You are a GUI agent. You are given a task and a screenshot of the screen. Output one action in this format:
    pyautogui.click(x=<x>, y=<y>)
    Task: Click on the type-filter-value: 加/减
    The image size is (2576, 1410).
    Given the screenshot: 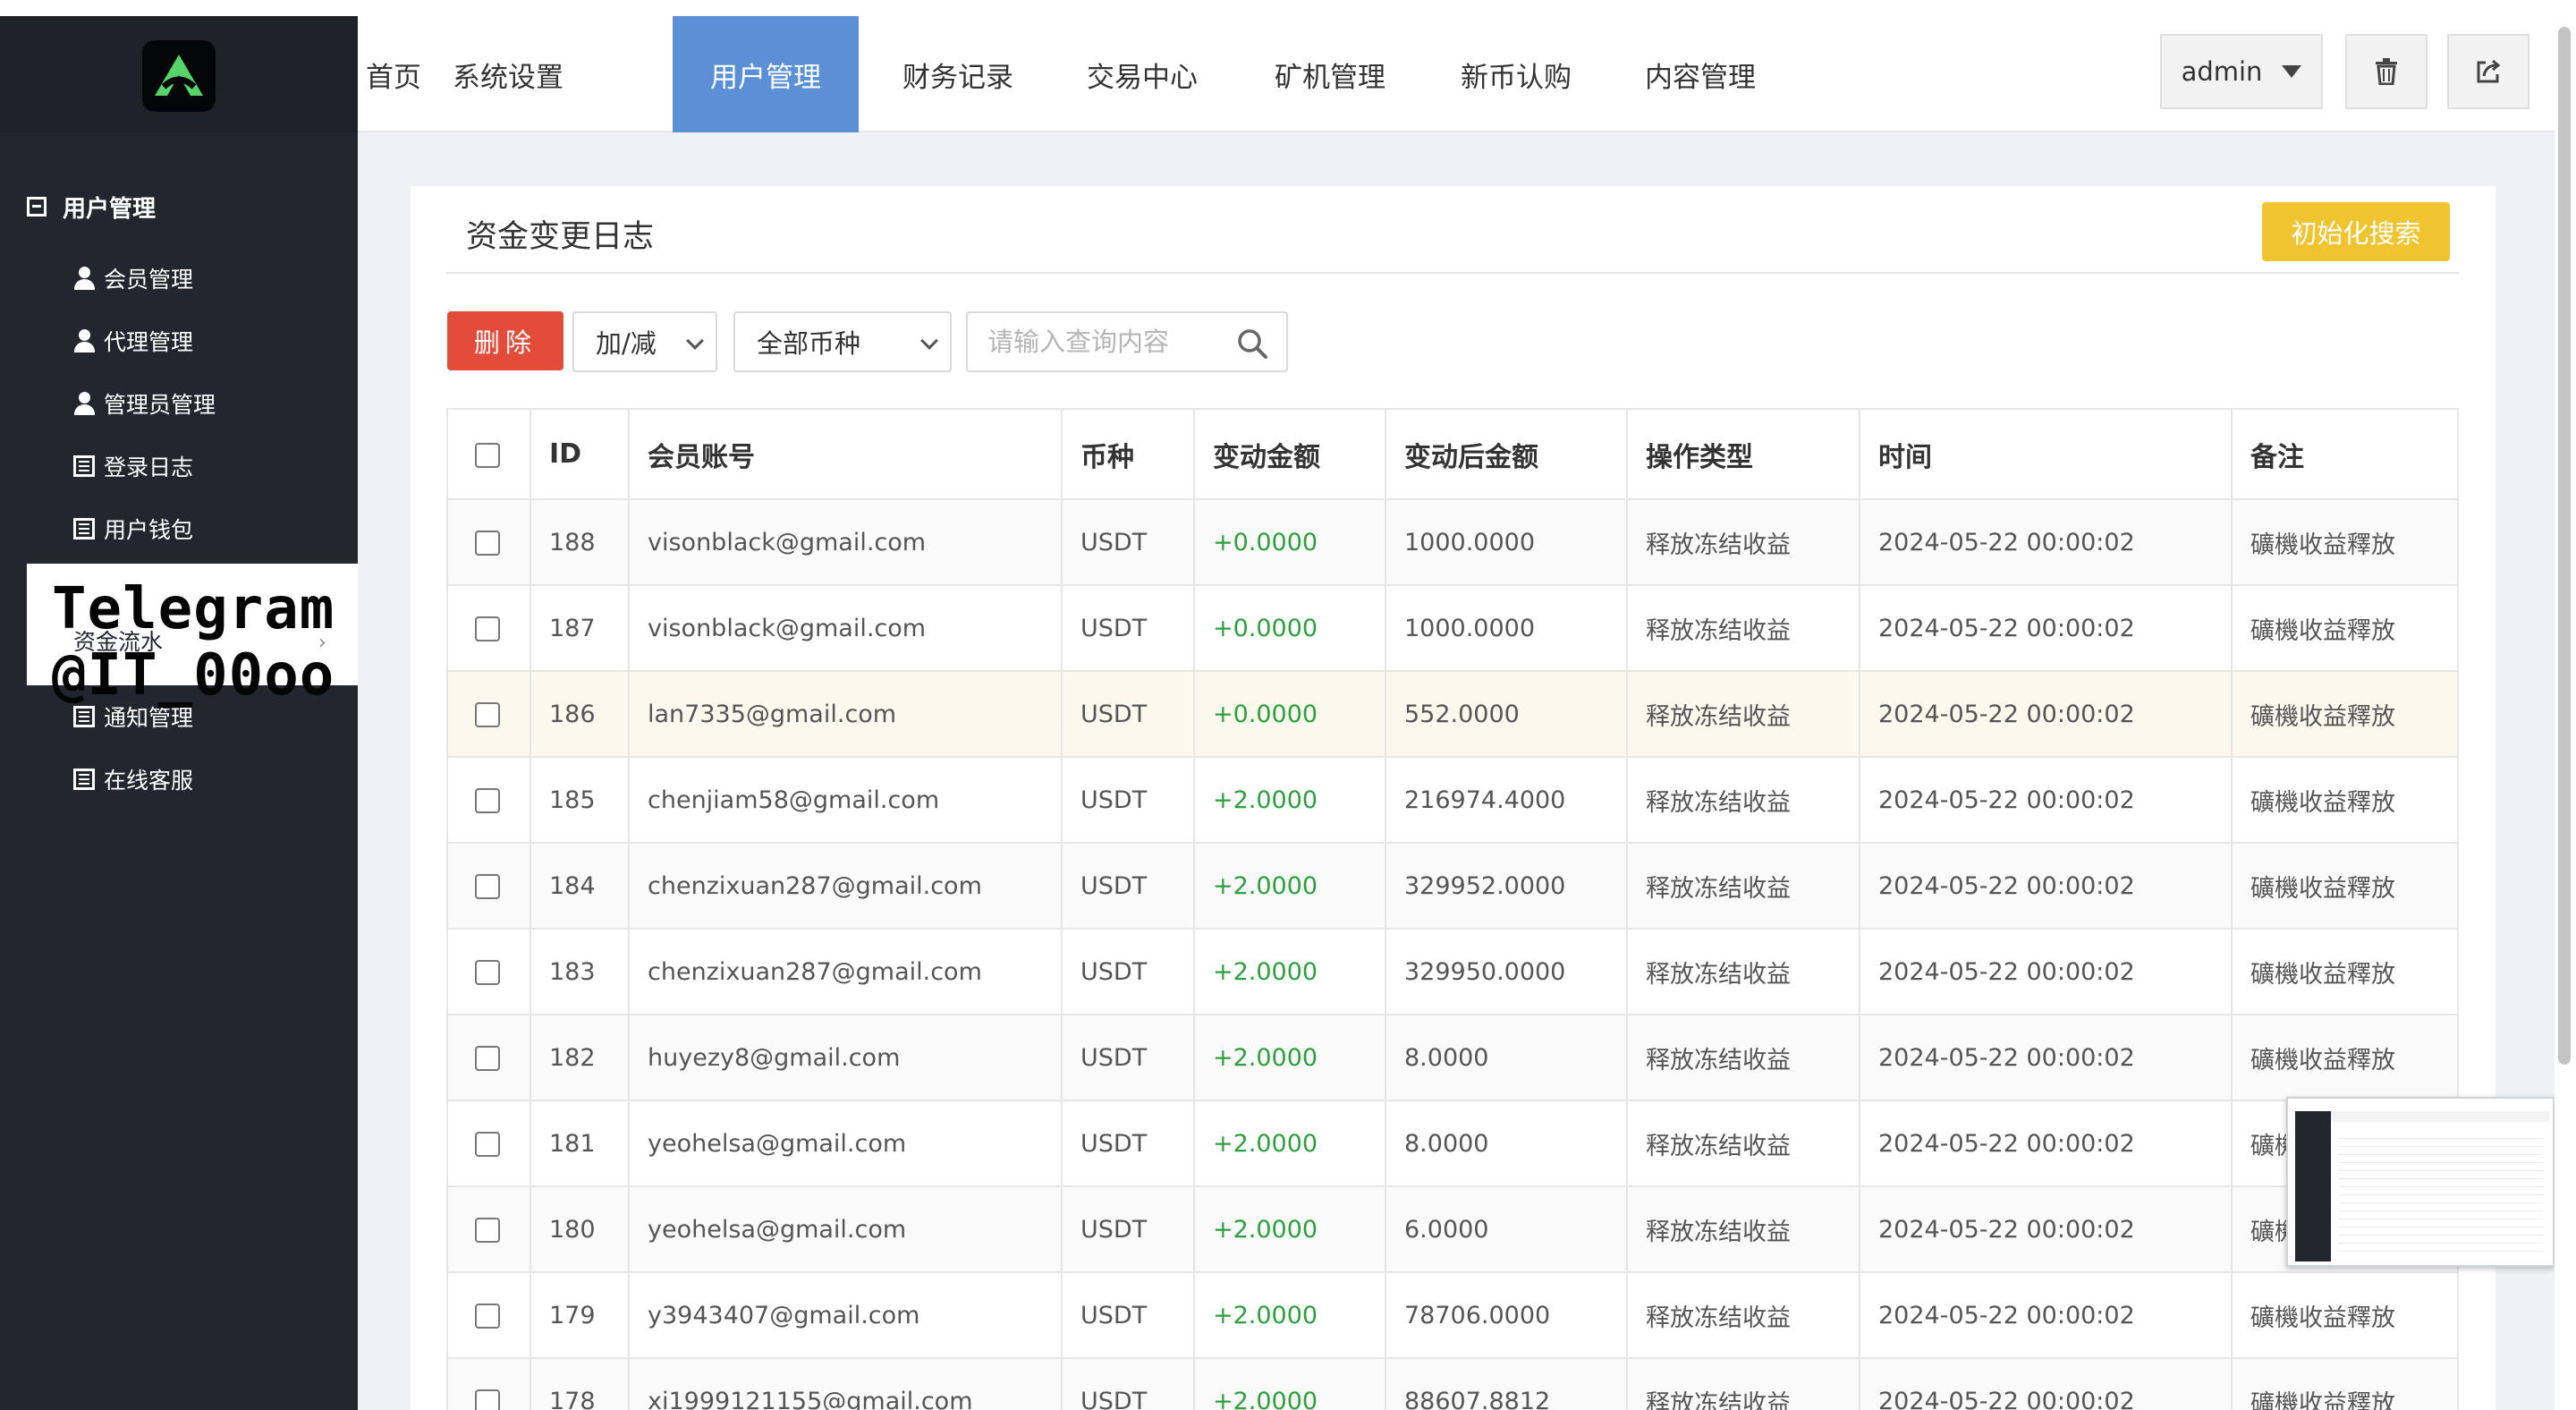 What is the action you would take?
    pyautogui.click(x=626, y=344)
    